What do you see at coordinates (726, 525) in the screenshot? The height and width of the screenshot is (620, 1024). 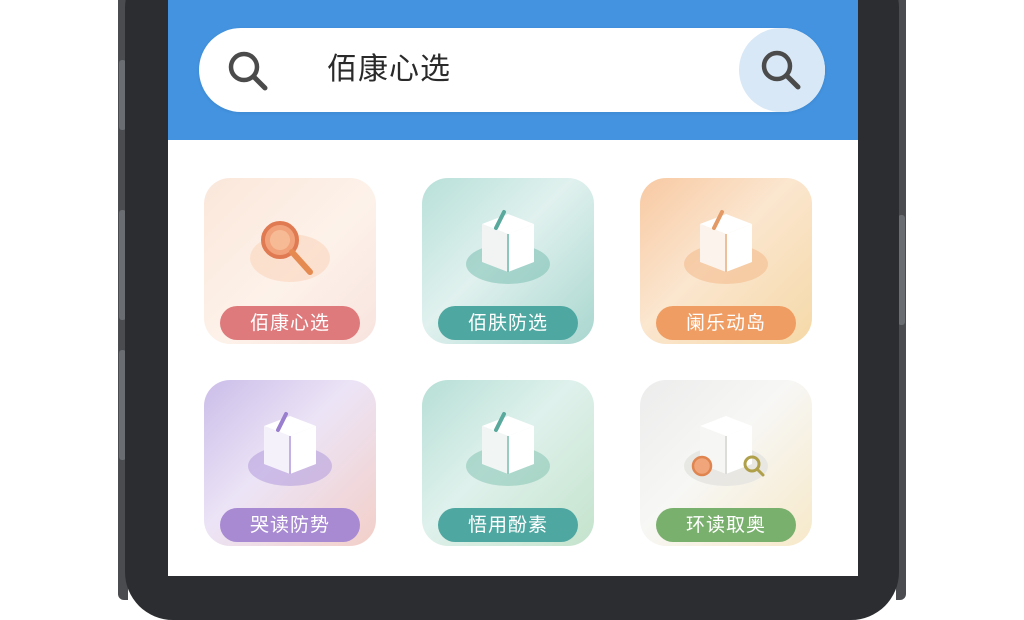 I see `tile-label: 环读取奥` at bounding box center [726, 525].